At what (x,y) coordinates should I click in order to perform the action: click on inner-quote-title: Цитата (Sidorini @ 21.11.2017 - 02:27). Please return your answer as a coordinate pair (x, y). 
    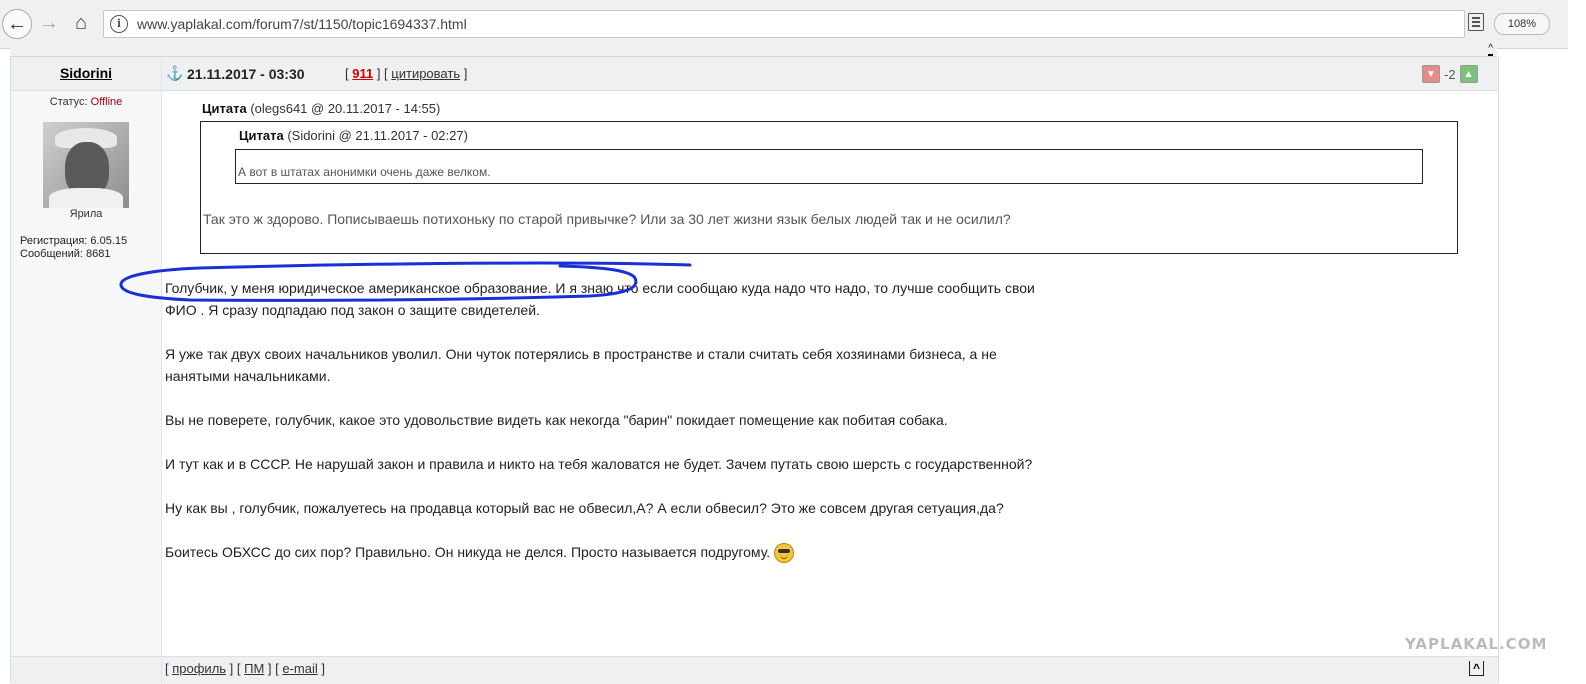
    Looking at the image, I should click on (353, 135).